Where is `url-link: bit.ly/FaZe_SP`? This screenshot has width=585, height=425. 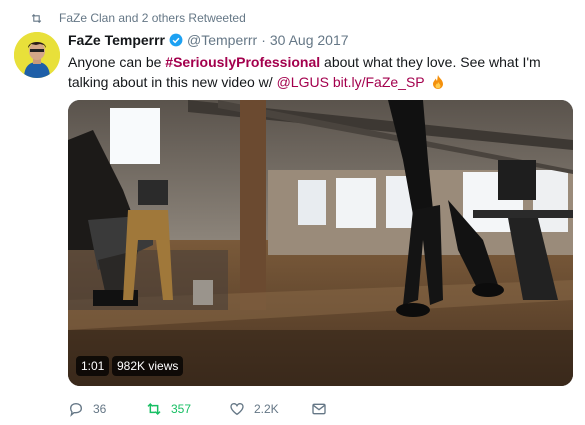
url-link: bit.ly/FaZe_SP is located at coordinates (379, 82).